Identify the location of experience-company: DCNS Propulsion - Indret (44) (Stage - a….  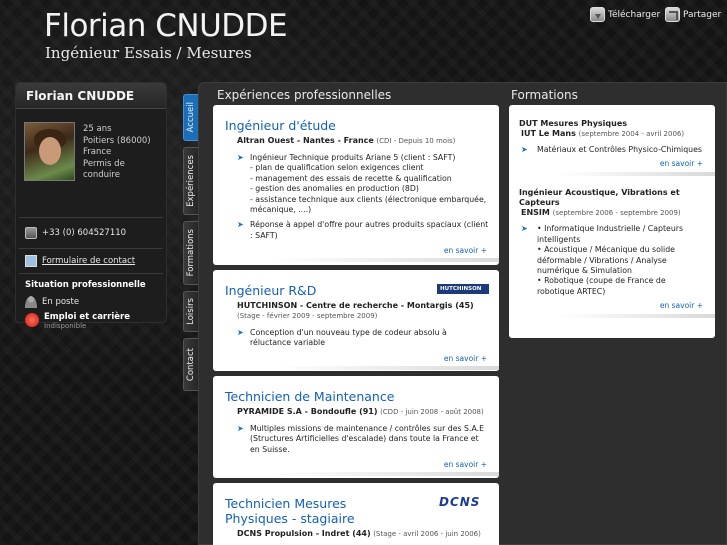
(359, 533).